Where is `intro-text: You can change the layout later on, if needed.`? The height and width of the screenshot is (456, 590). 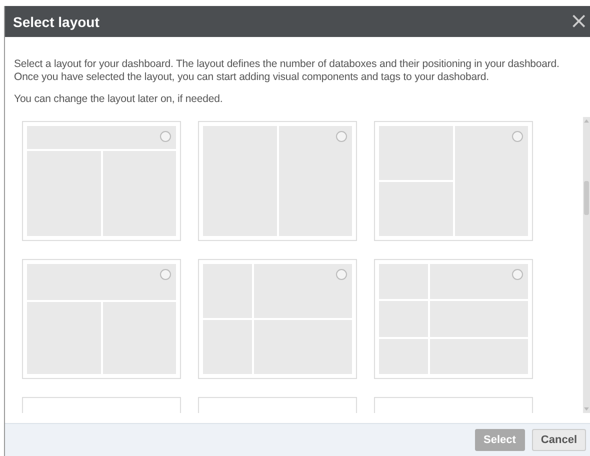 intro-text: You can change the layout later on, if needed. is located at coordinates (119, 99).